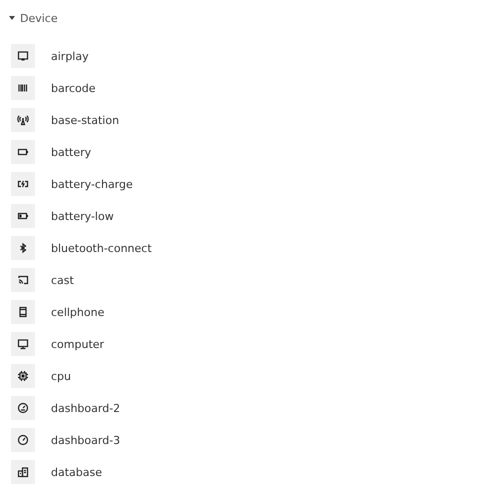  I want to click on cast-icon, so click(23, 280).